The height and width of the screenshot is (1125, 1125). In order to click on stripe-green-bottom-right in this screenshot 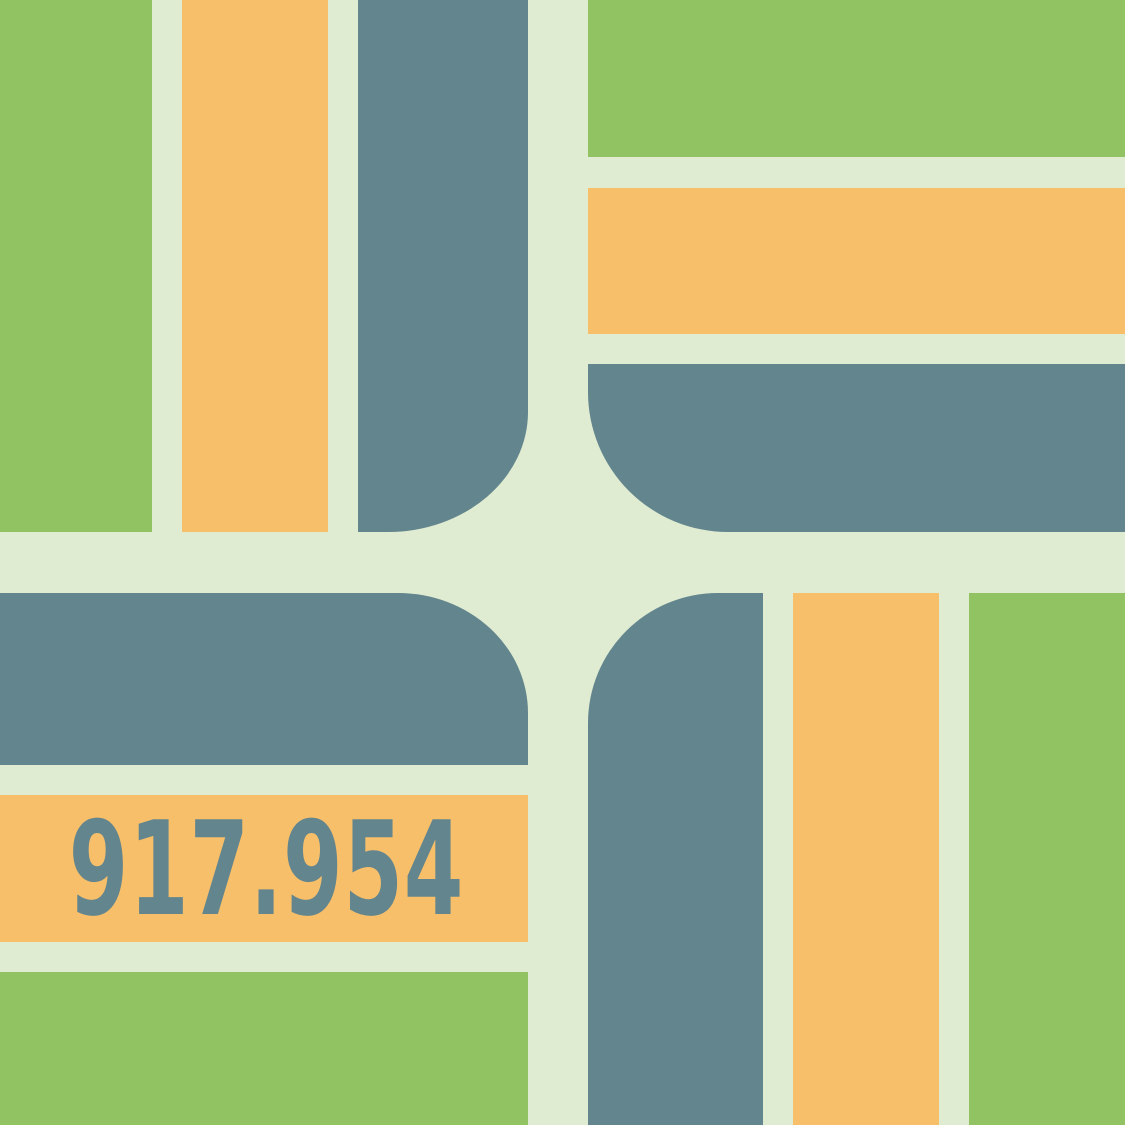, I will do `click(1047, 859)`.